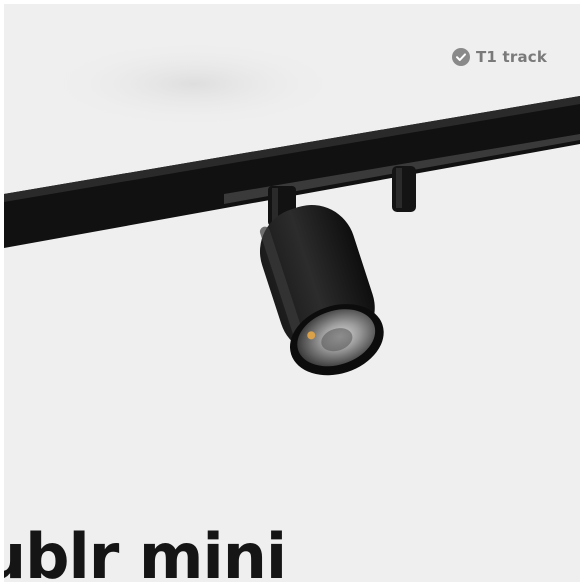  What do you see at coordinates (461, 57) in the screenshot?
I see `check-circle-icon` at bounding box center [461, 57].